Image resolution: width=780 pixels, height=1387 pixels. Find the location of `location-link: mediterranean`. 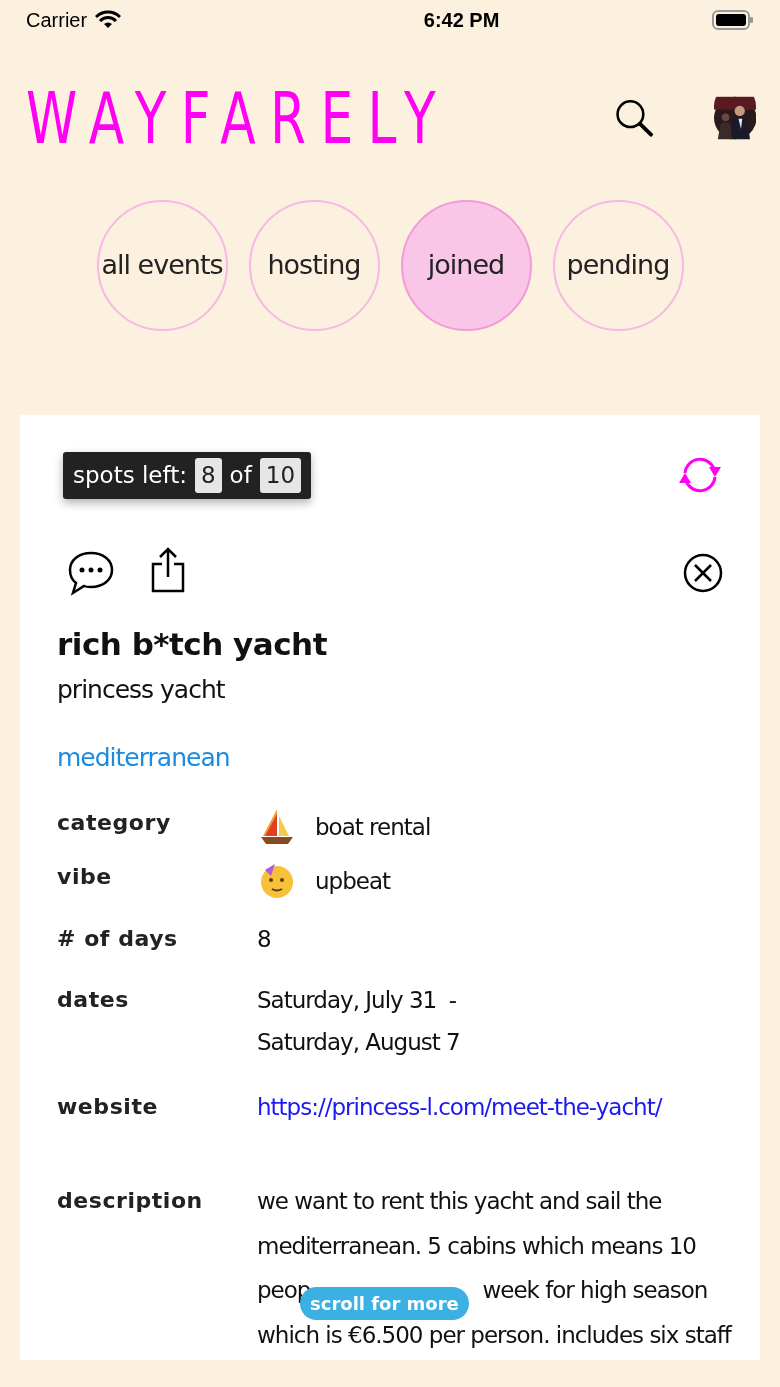

location-link: mediterranean is located at coordinates (390, 757).